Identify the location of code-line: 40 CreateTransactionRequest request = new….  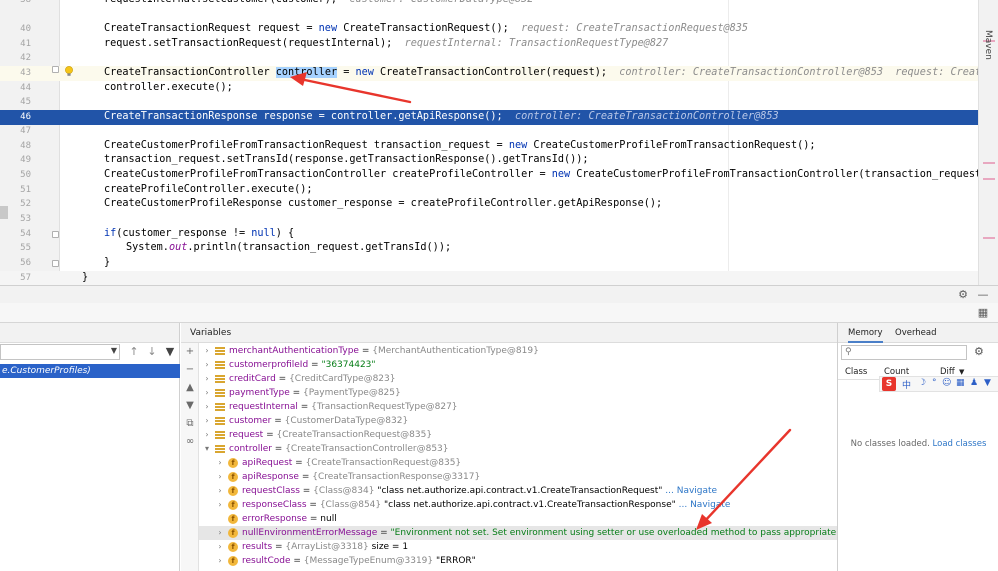
(499, 29).